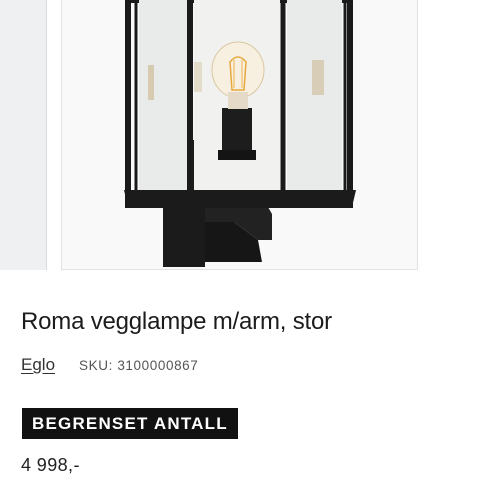  What do you see at coordinates (176, 321) in the screenshot?
I see `product-title: Roma vegglampe m/arm, stor` at bounding box center [176, 321].